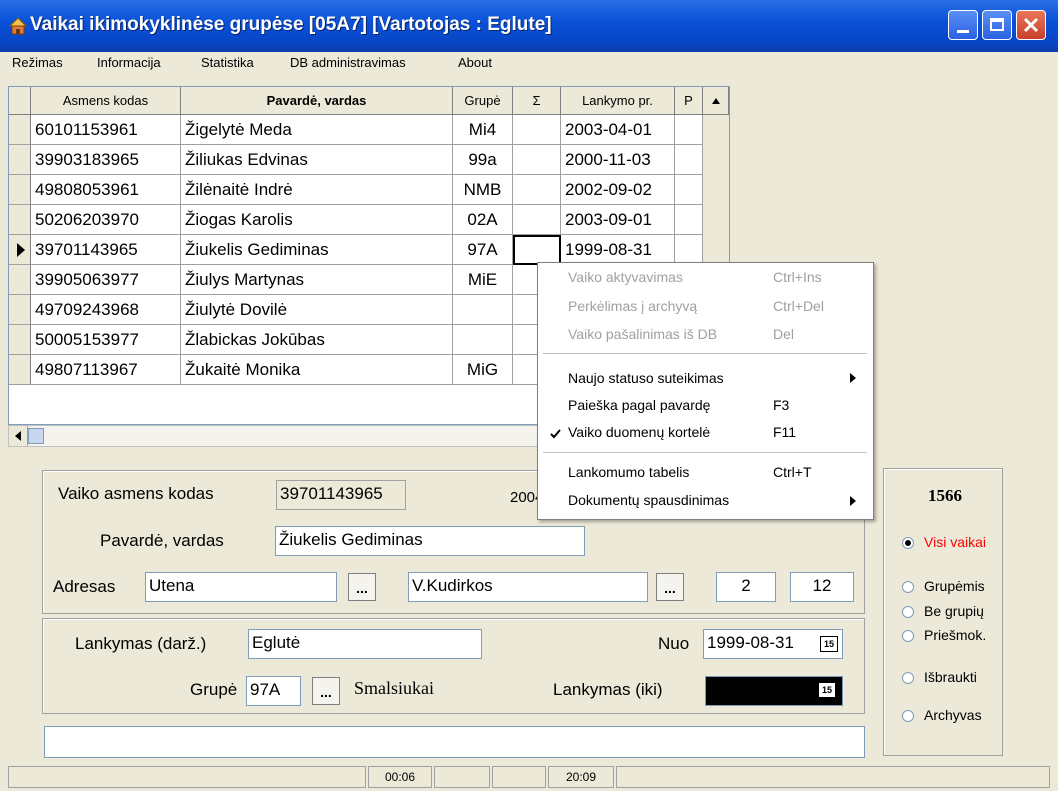 The image size is (1058, 791). I want to click on lankymas-field: Eglutė, so click(365, 644).